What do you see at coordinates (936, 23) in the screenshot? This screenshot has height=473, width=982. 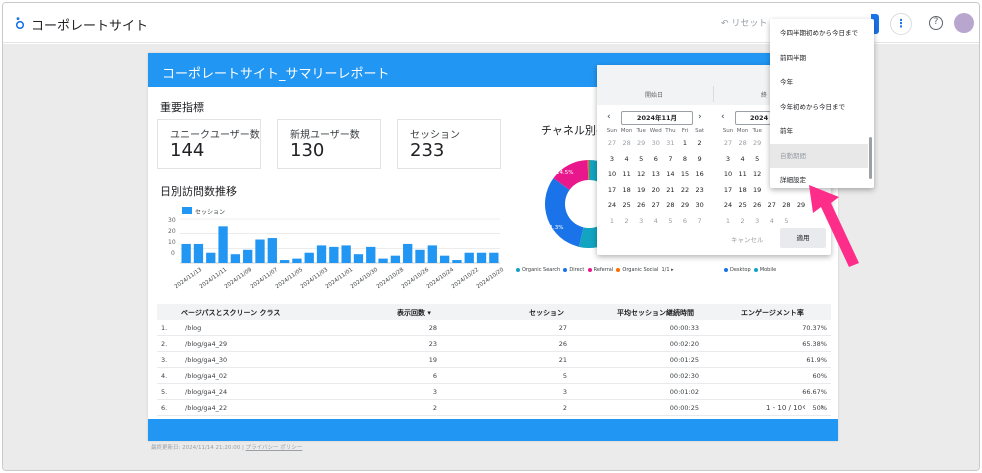 I see `help-icon: ?` at bounding box center [936, 23].